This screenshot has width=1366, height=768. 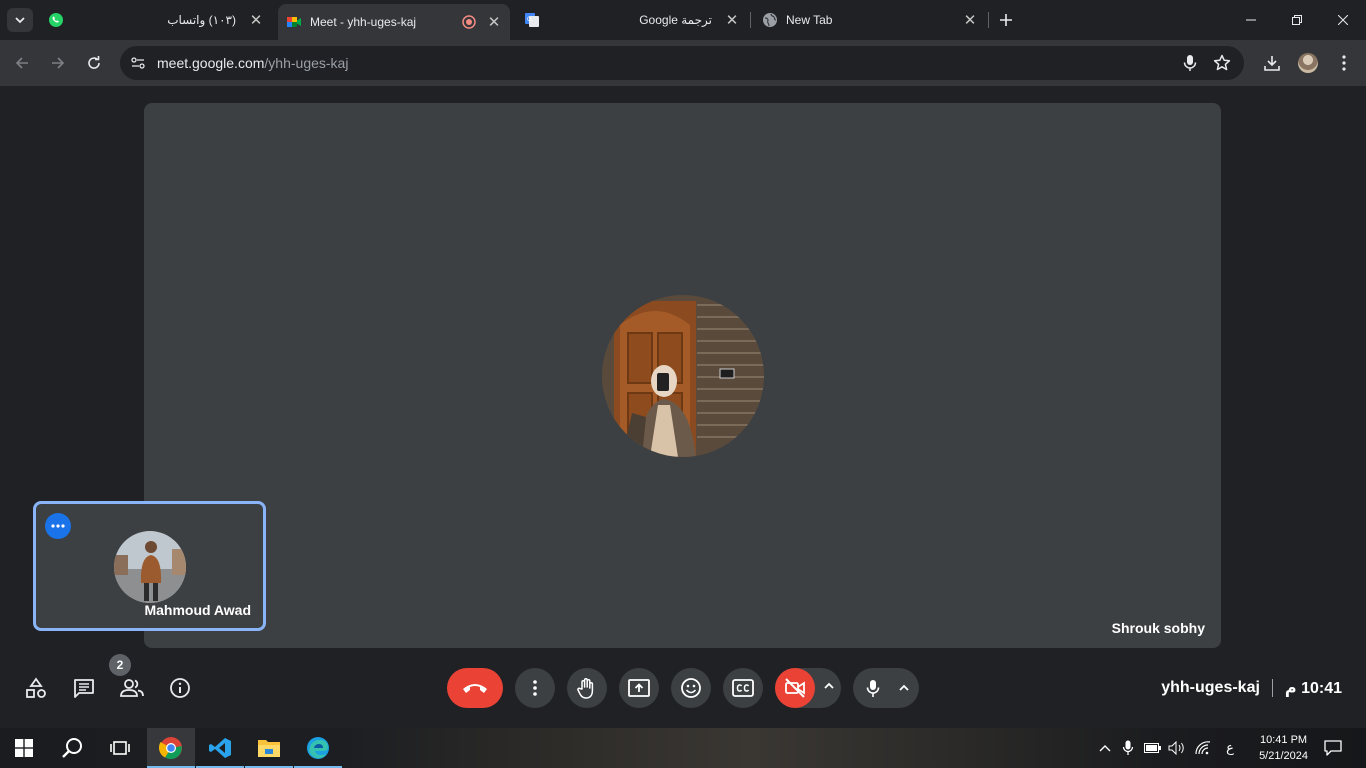 What do you see at coordinates (475, 688) in the screenshot?
I see `leave-call-button` at bounding box center [475, 688].